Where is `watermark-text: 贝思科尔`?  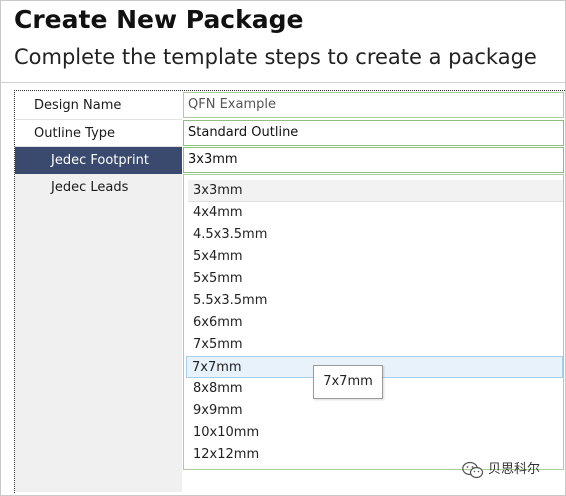
watermark-text: 贝思科尔 is located at coordinates (514, 469).